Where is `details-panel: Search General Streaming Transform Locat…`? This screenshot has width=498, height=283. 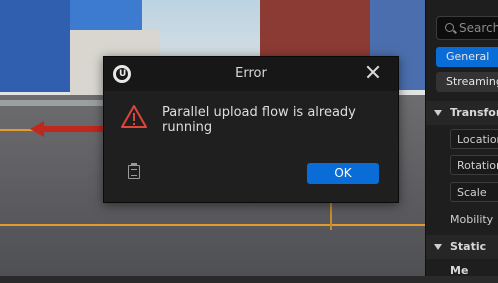
details-panel: Search General Streaming Transform Locat… is located at coordinates (461, 138).